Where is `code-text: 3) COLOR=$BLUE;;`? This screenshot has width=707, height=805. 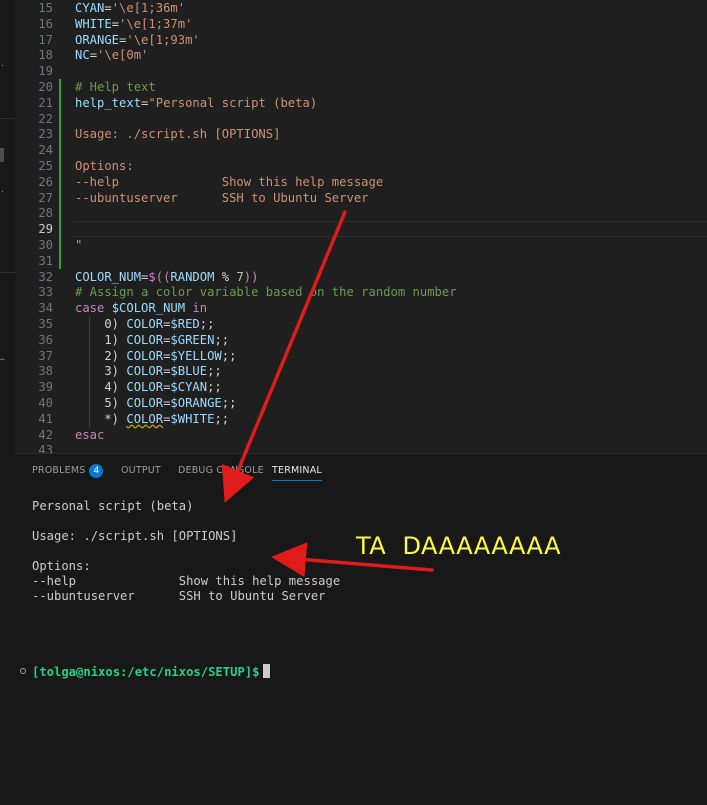 code-text: 3) COLOR=$BLUE;; is located at coordinates (148, 371).